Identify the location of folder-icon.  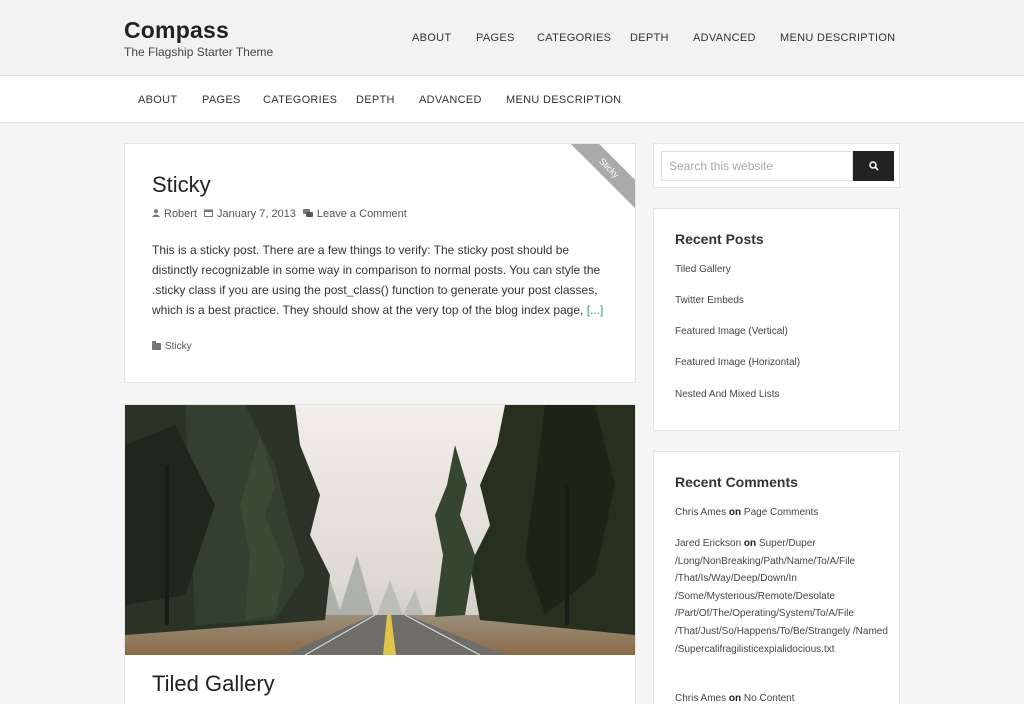
(156, 345).